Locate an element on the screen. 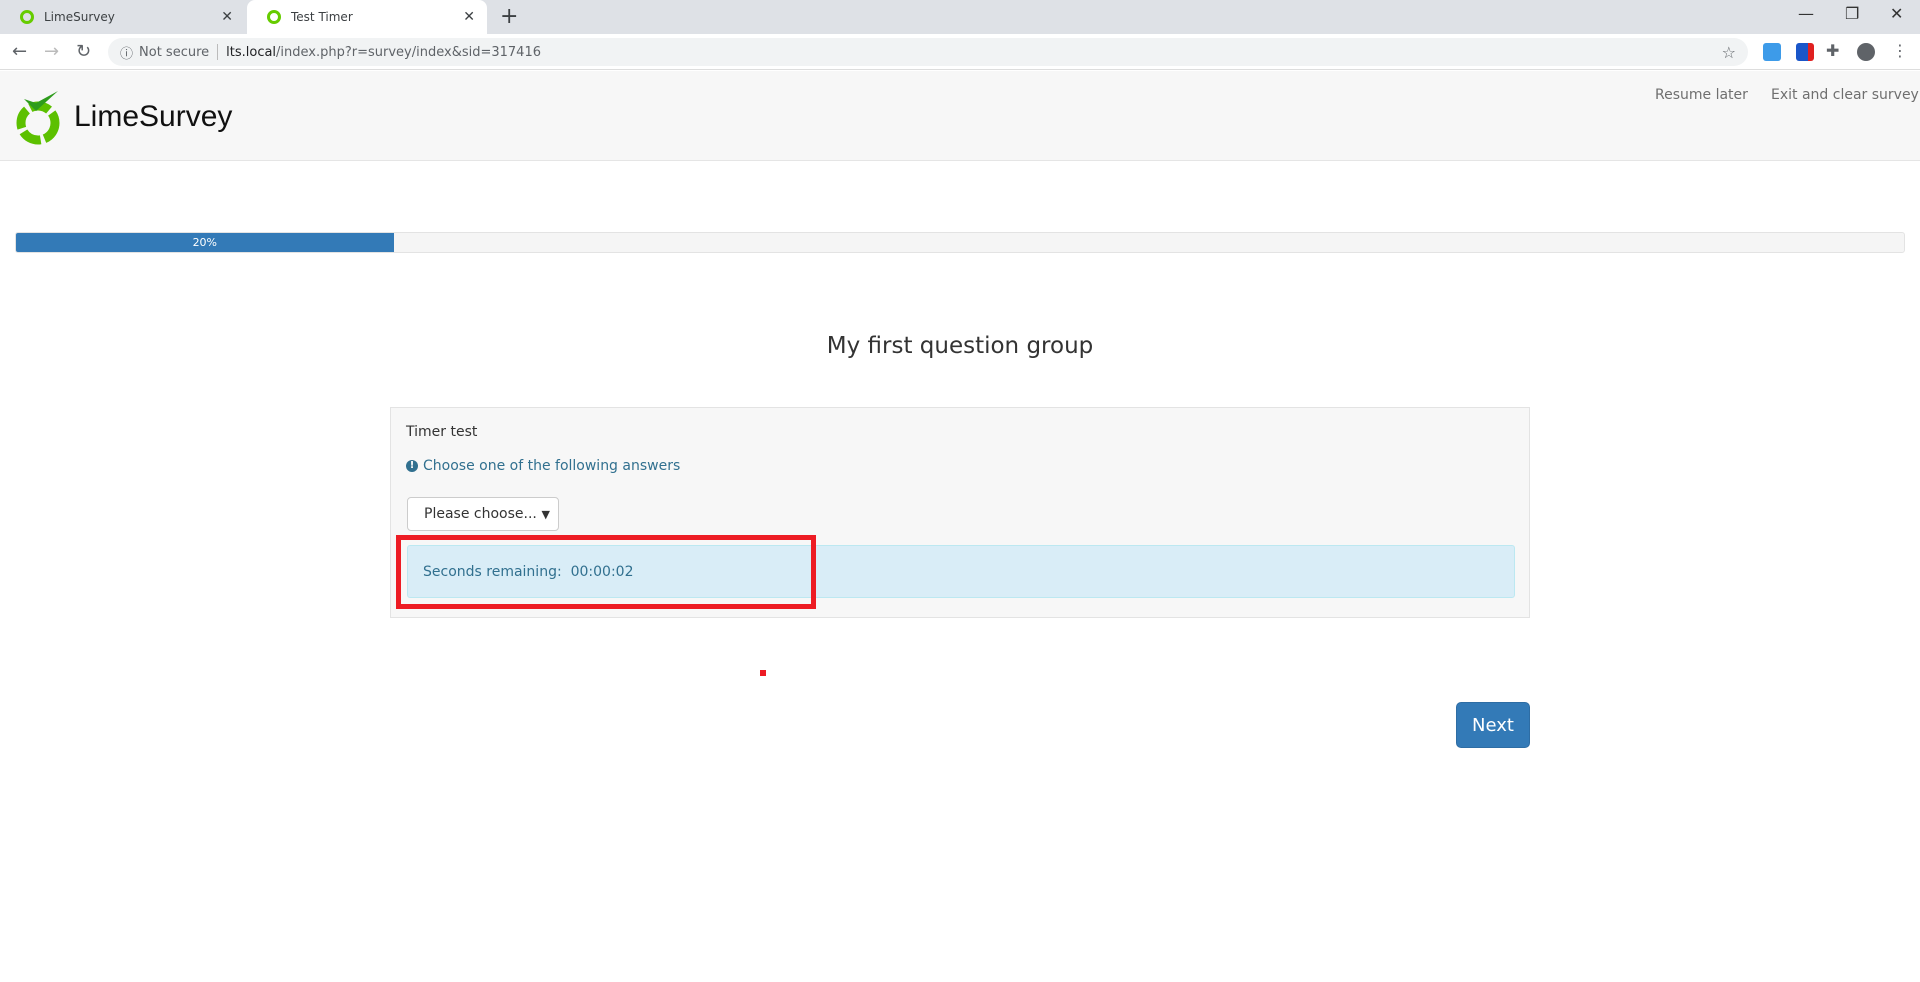  highlight-dot is located at coordinates (763, 673).